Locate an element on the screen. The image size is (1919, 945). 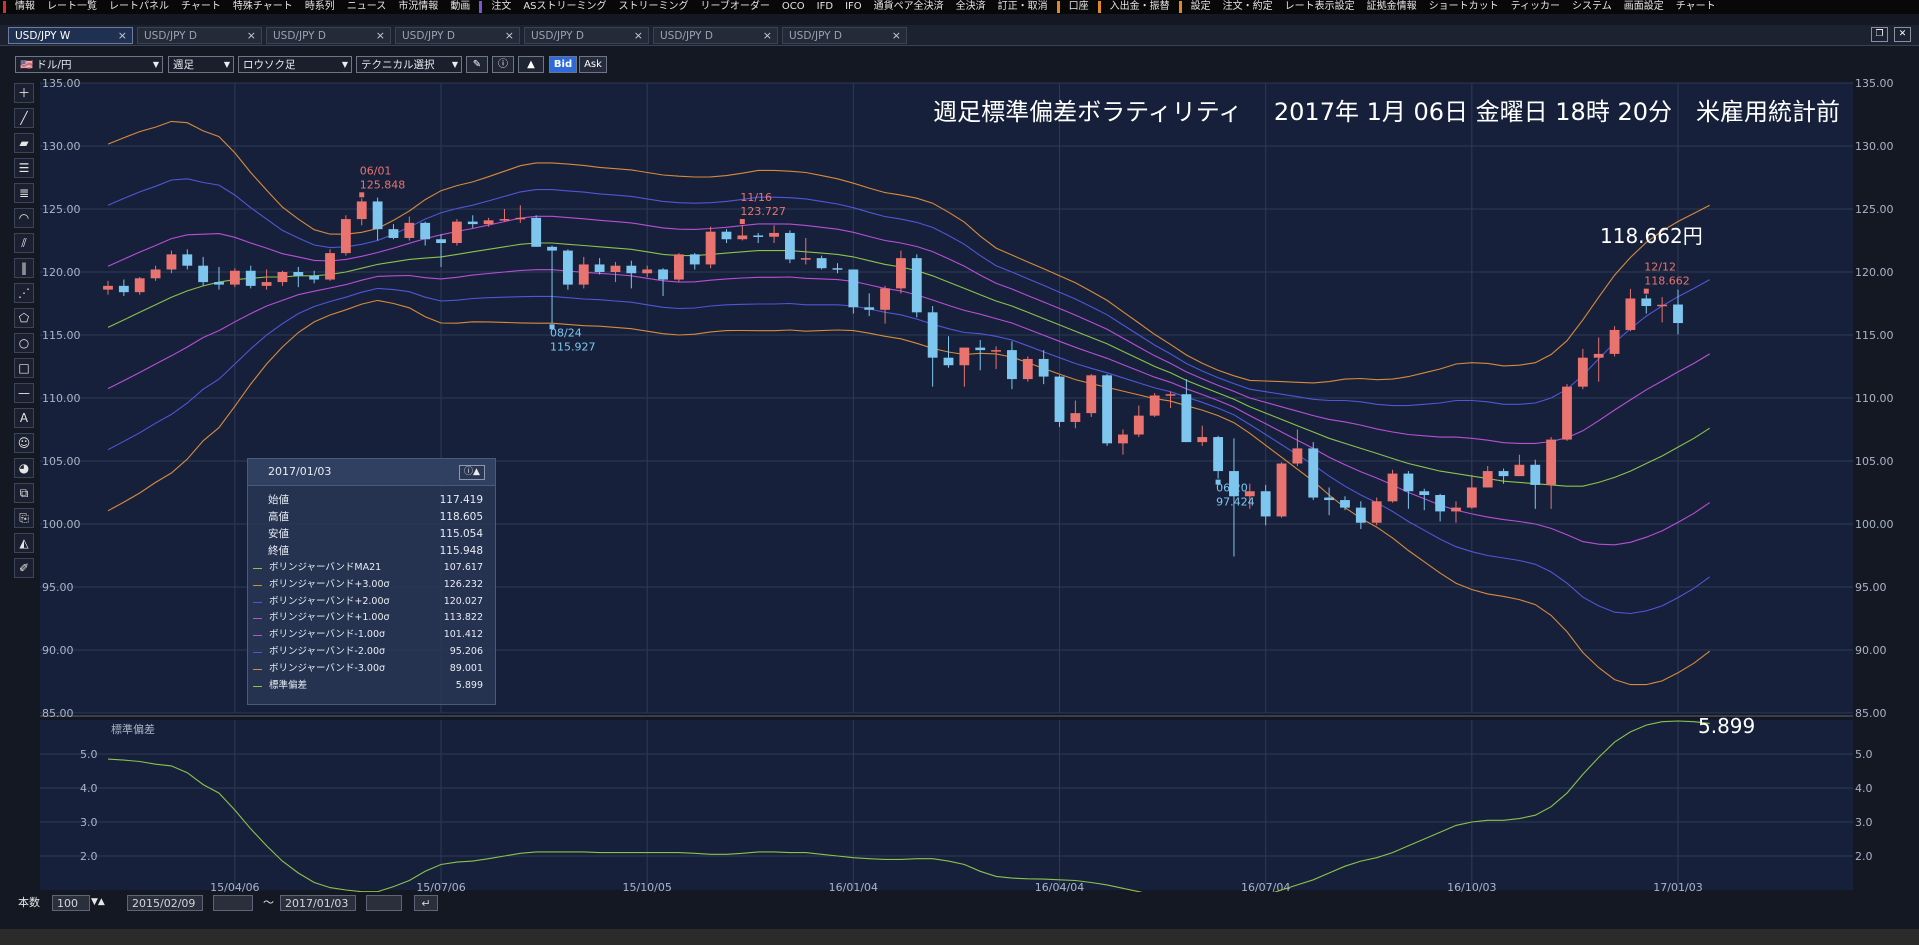
sub-y-tick-right: 4.0 is located at coordinates (1864, 788).